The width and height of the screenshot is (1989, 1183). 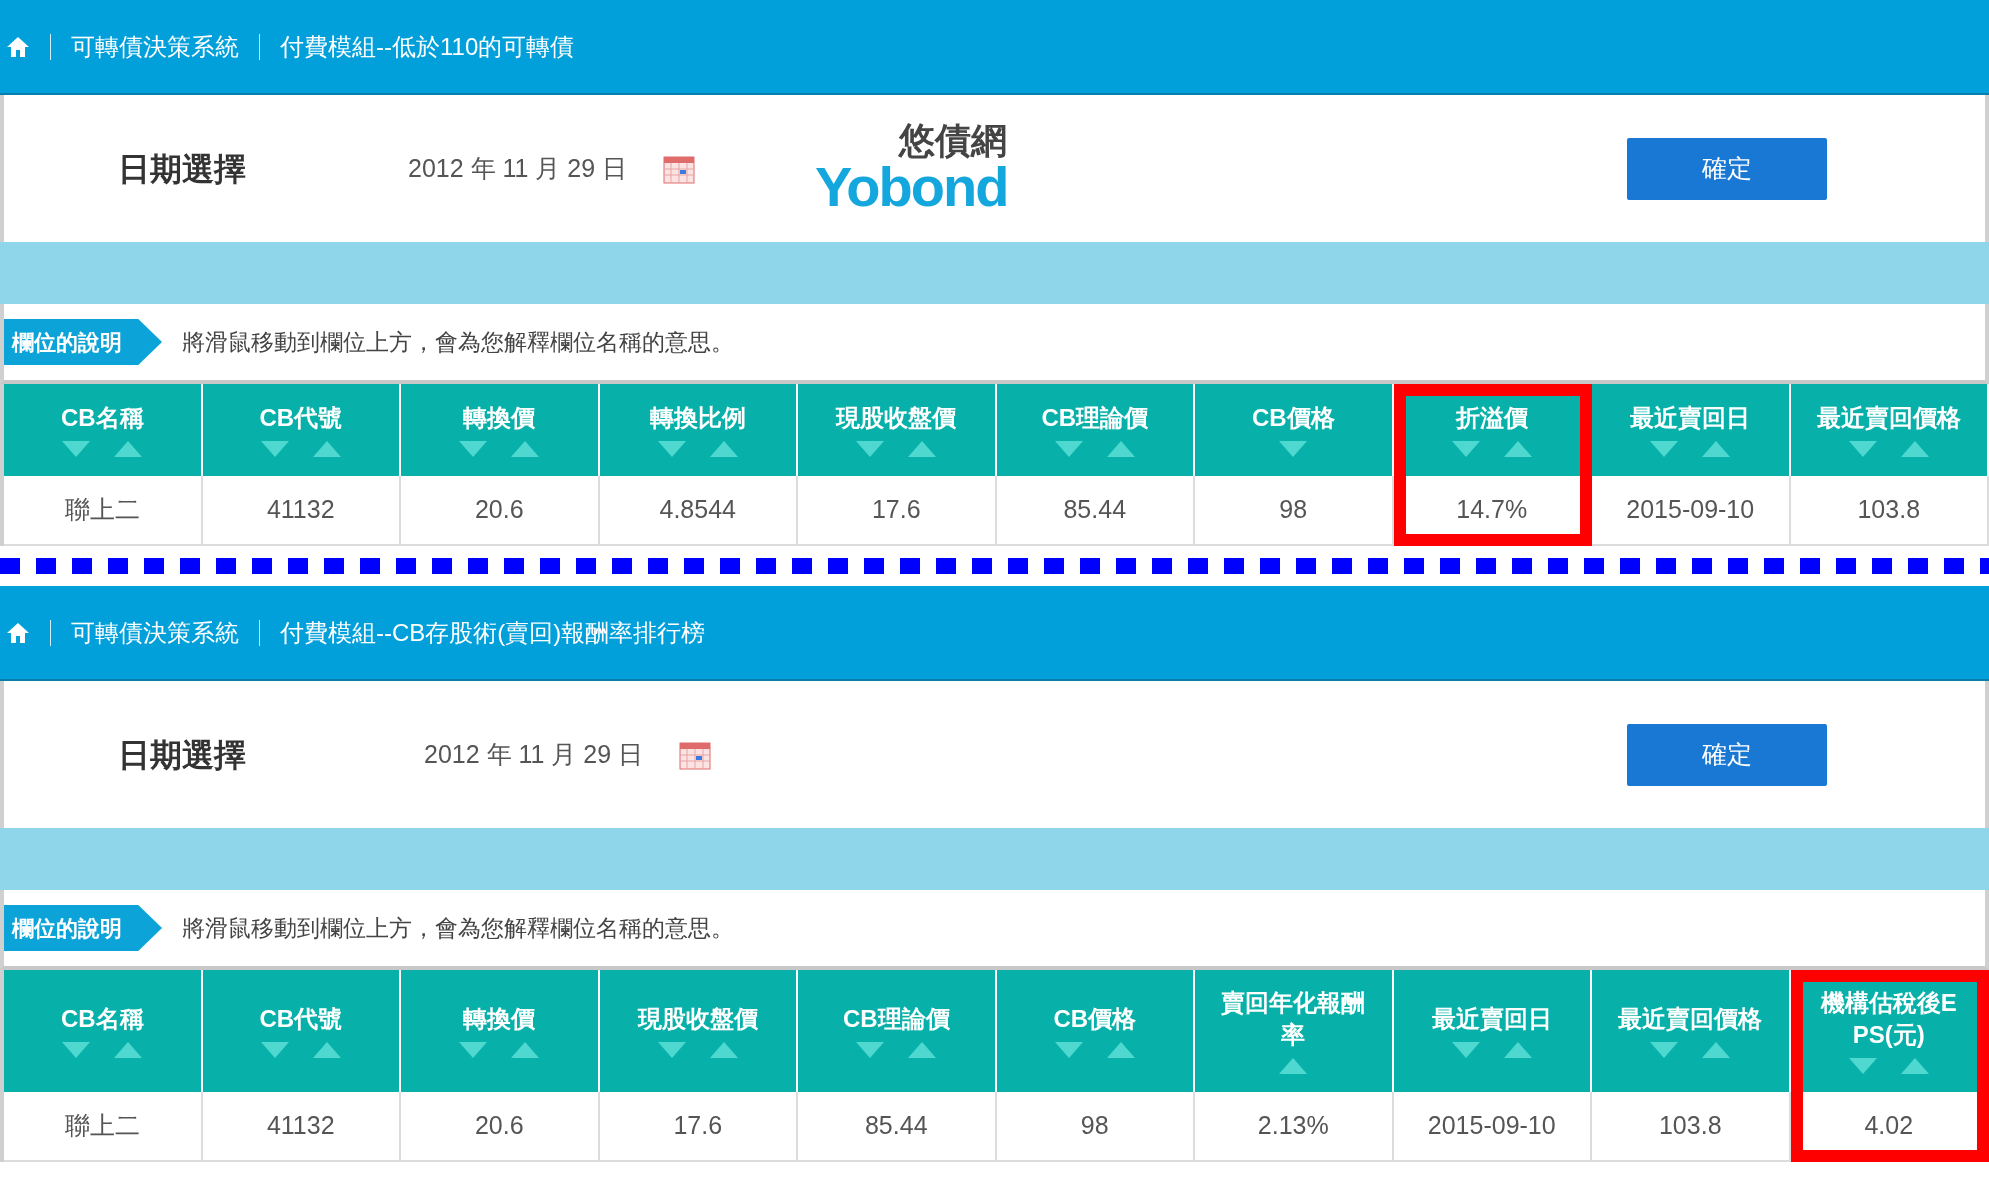 I want to click on column-header: 賣回年化報酬率, so click(x=1294, y=1031).